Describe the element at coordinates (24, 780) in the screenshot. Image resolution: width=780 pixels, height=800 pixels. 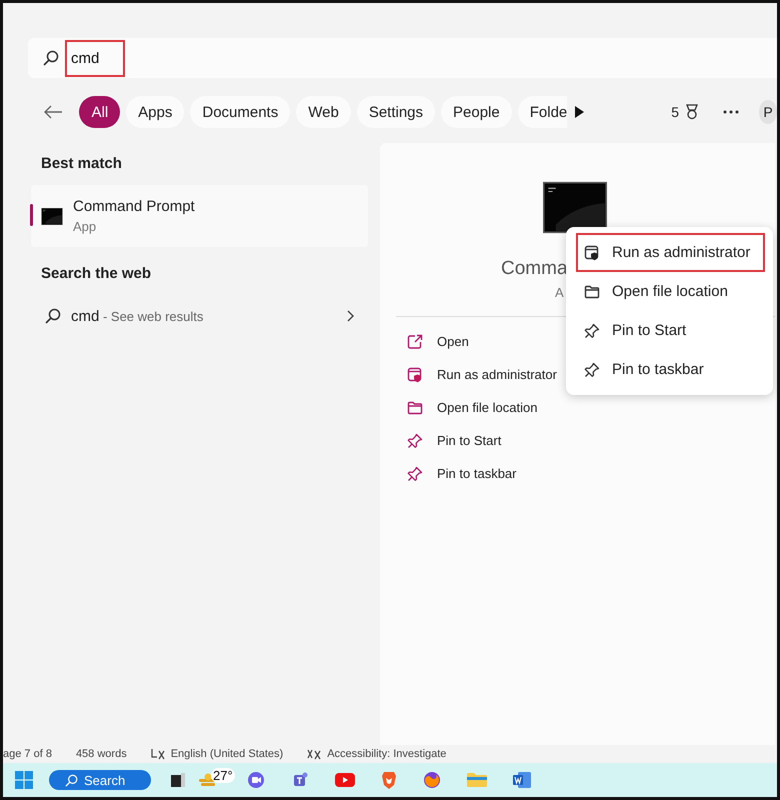
I see `windows-logo-icon` at that location.